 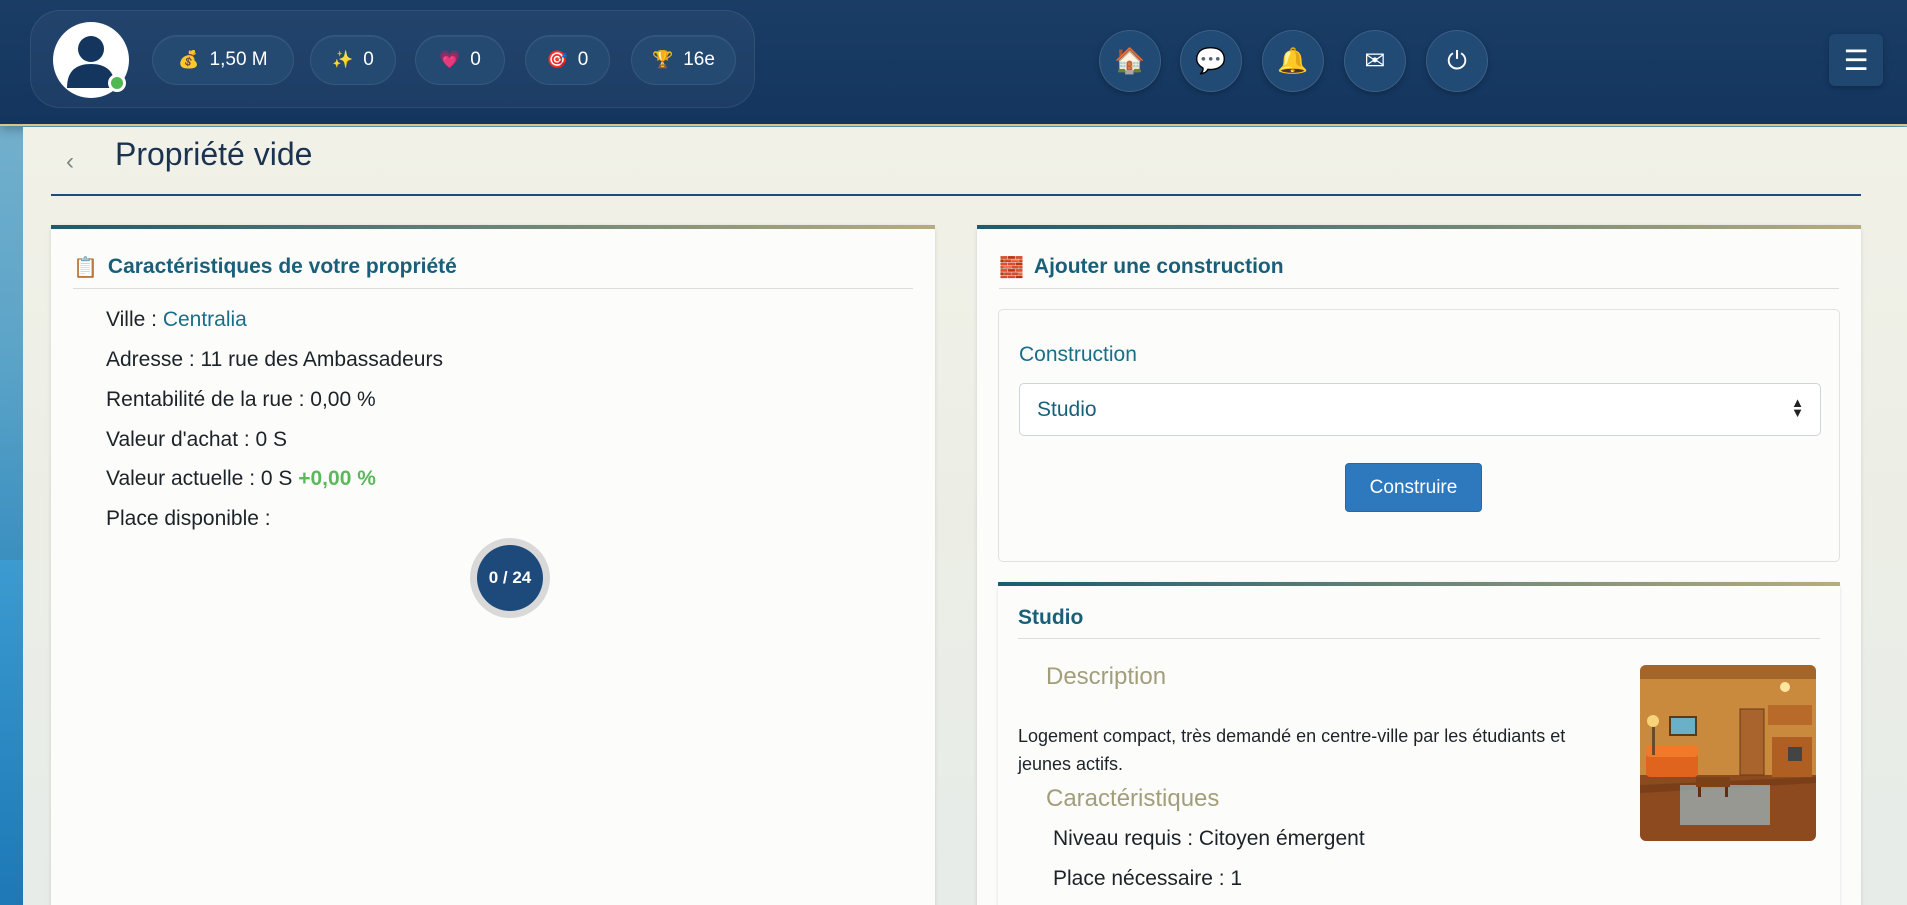 I want to click on title-divider, so click(x=956, y=195).